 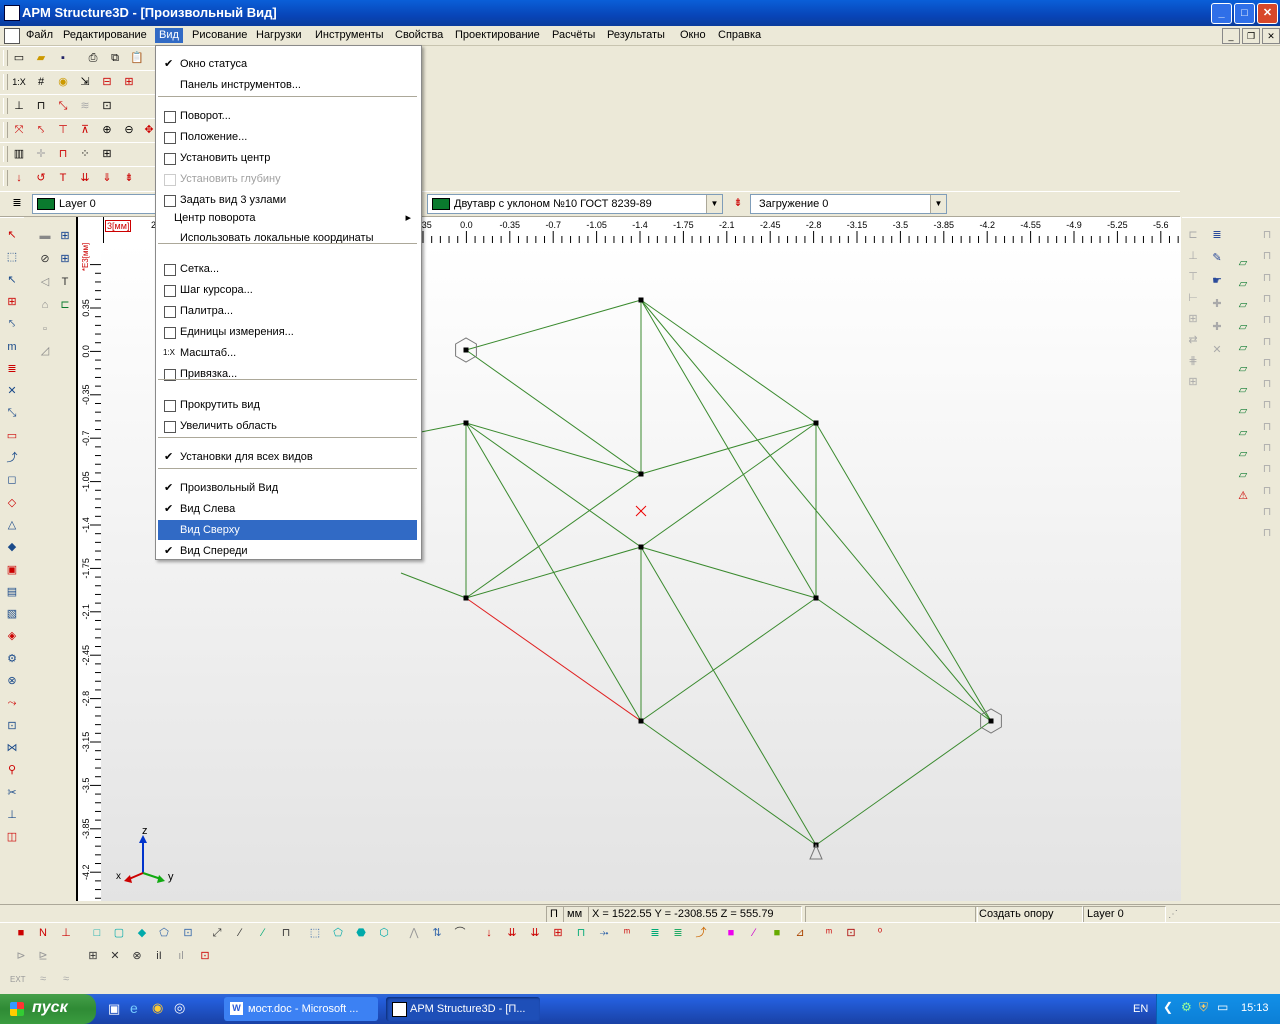 What do you see at coordinates (45, 329) in the screenshot?
I see `square-icon: ▫` at bounding box center [45, 329].